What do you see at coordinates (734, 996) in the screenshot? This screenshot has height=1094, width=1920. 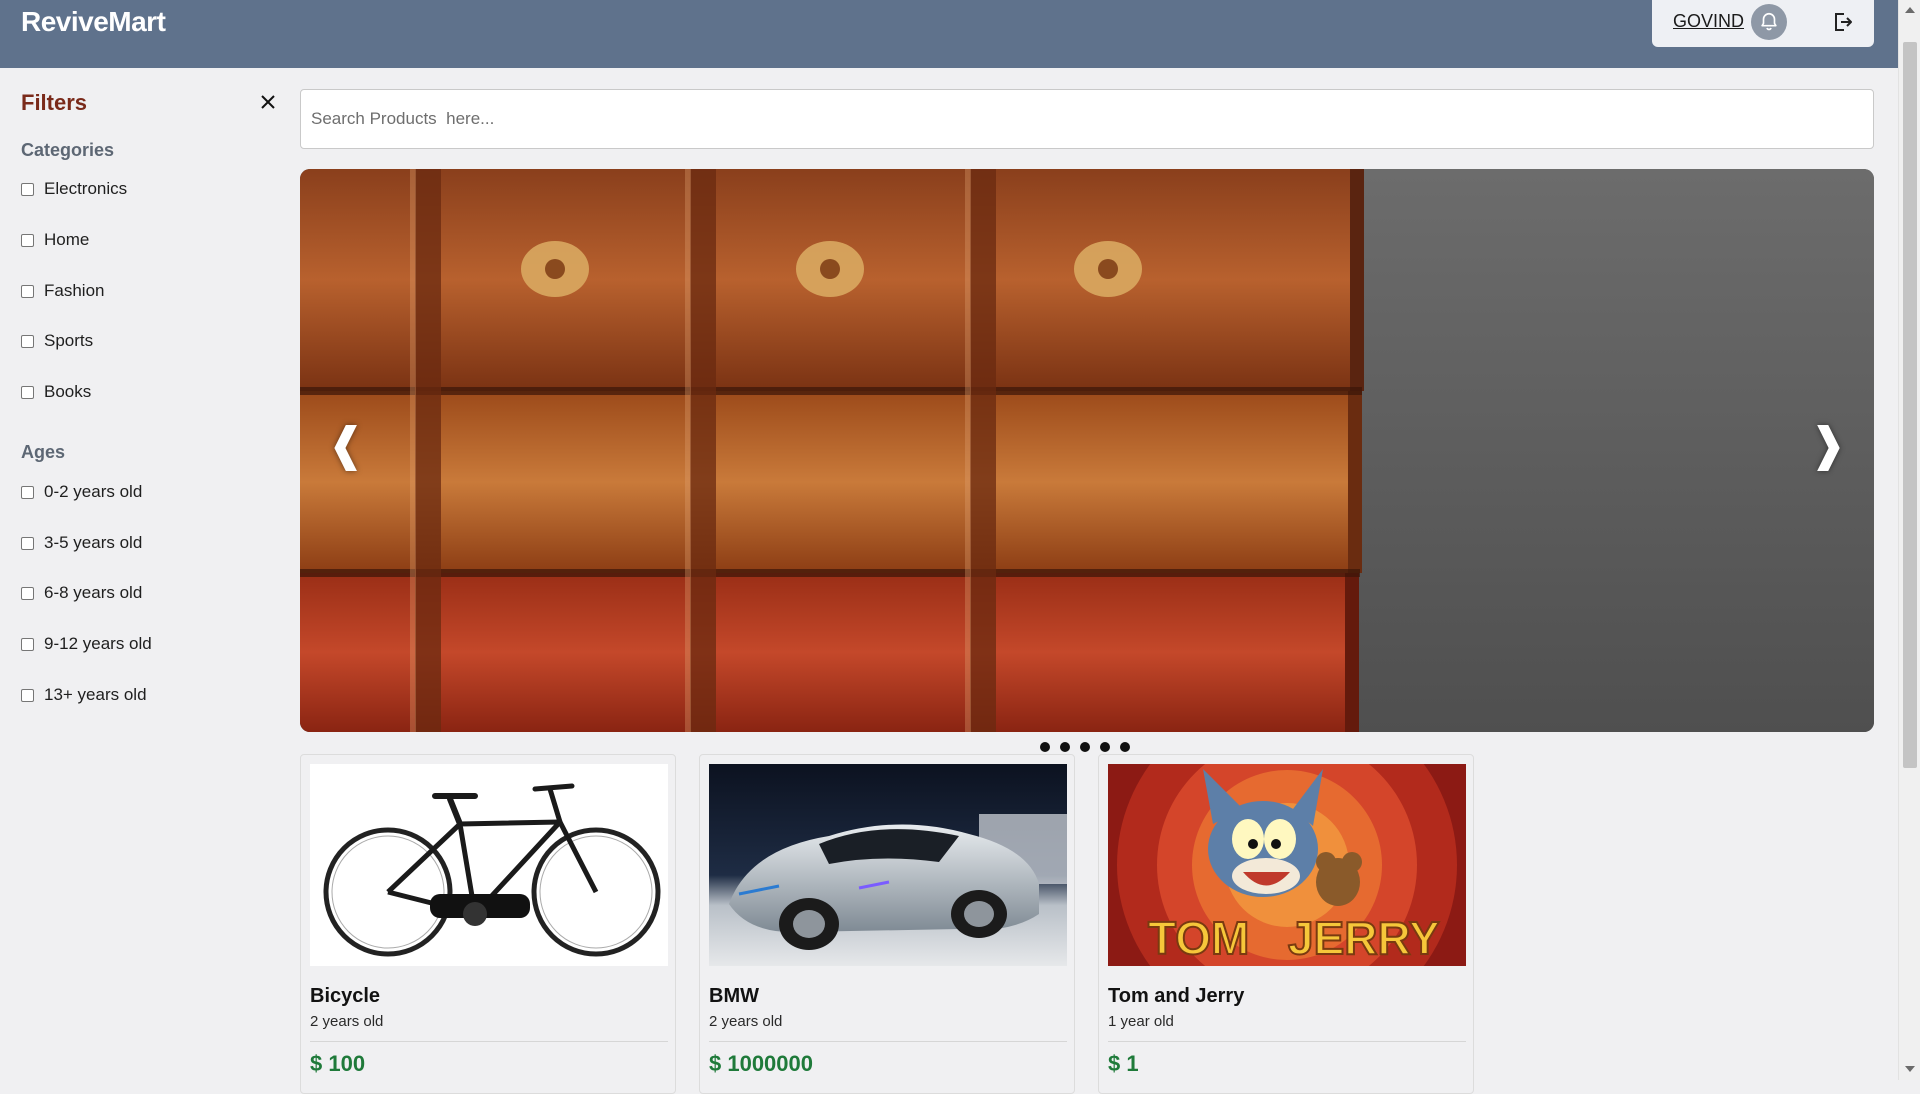 I see `product-name: BMW` at bounding box center [734, 996].